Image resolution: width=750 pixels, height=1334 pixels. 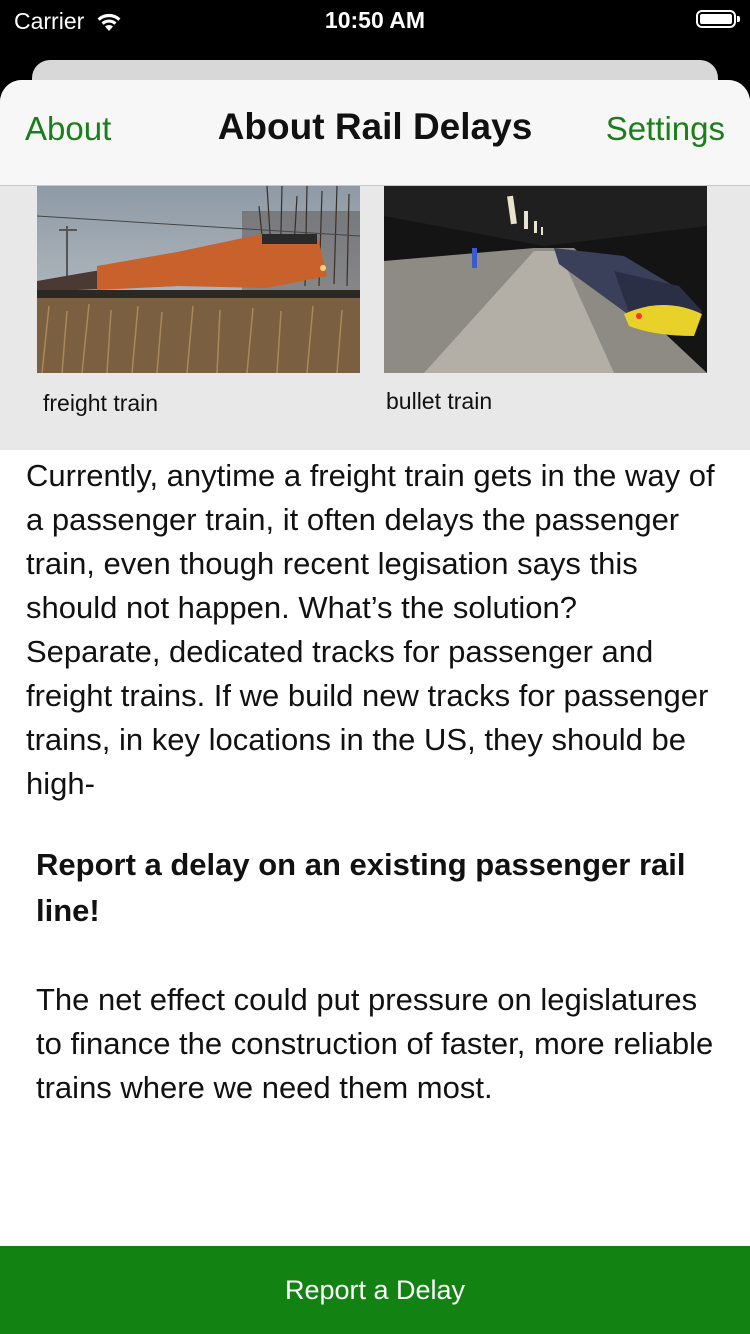 What do you see at coordinates (665, 129) in the screenshot?
I see `settings-button: Settings` at bounding box center [665, 129].